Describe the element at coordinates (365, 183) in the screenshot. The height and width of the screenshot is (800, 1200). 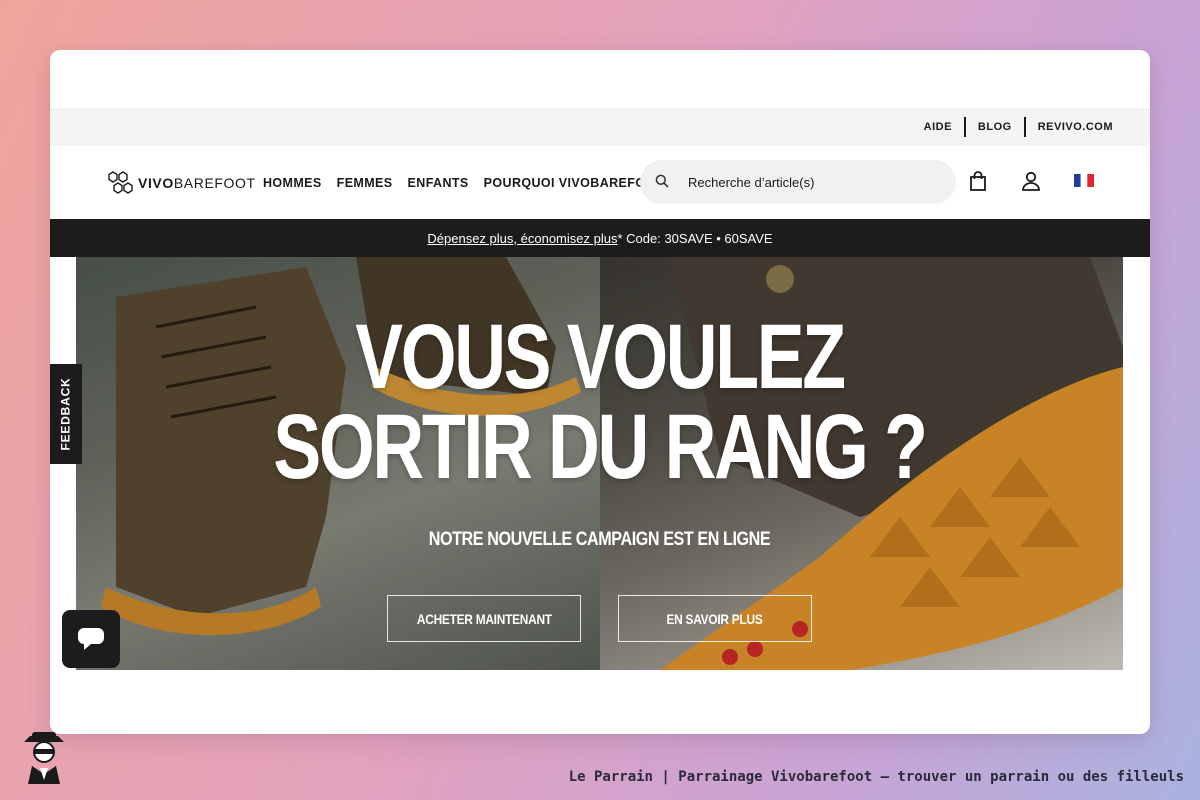
I see `nav-item-femmes: FEMMES` at that location.